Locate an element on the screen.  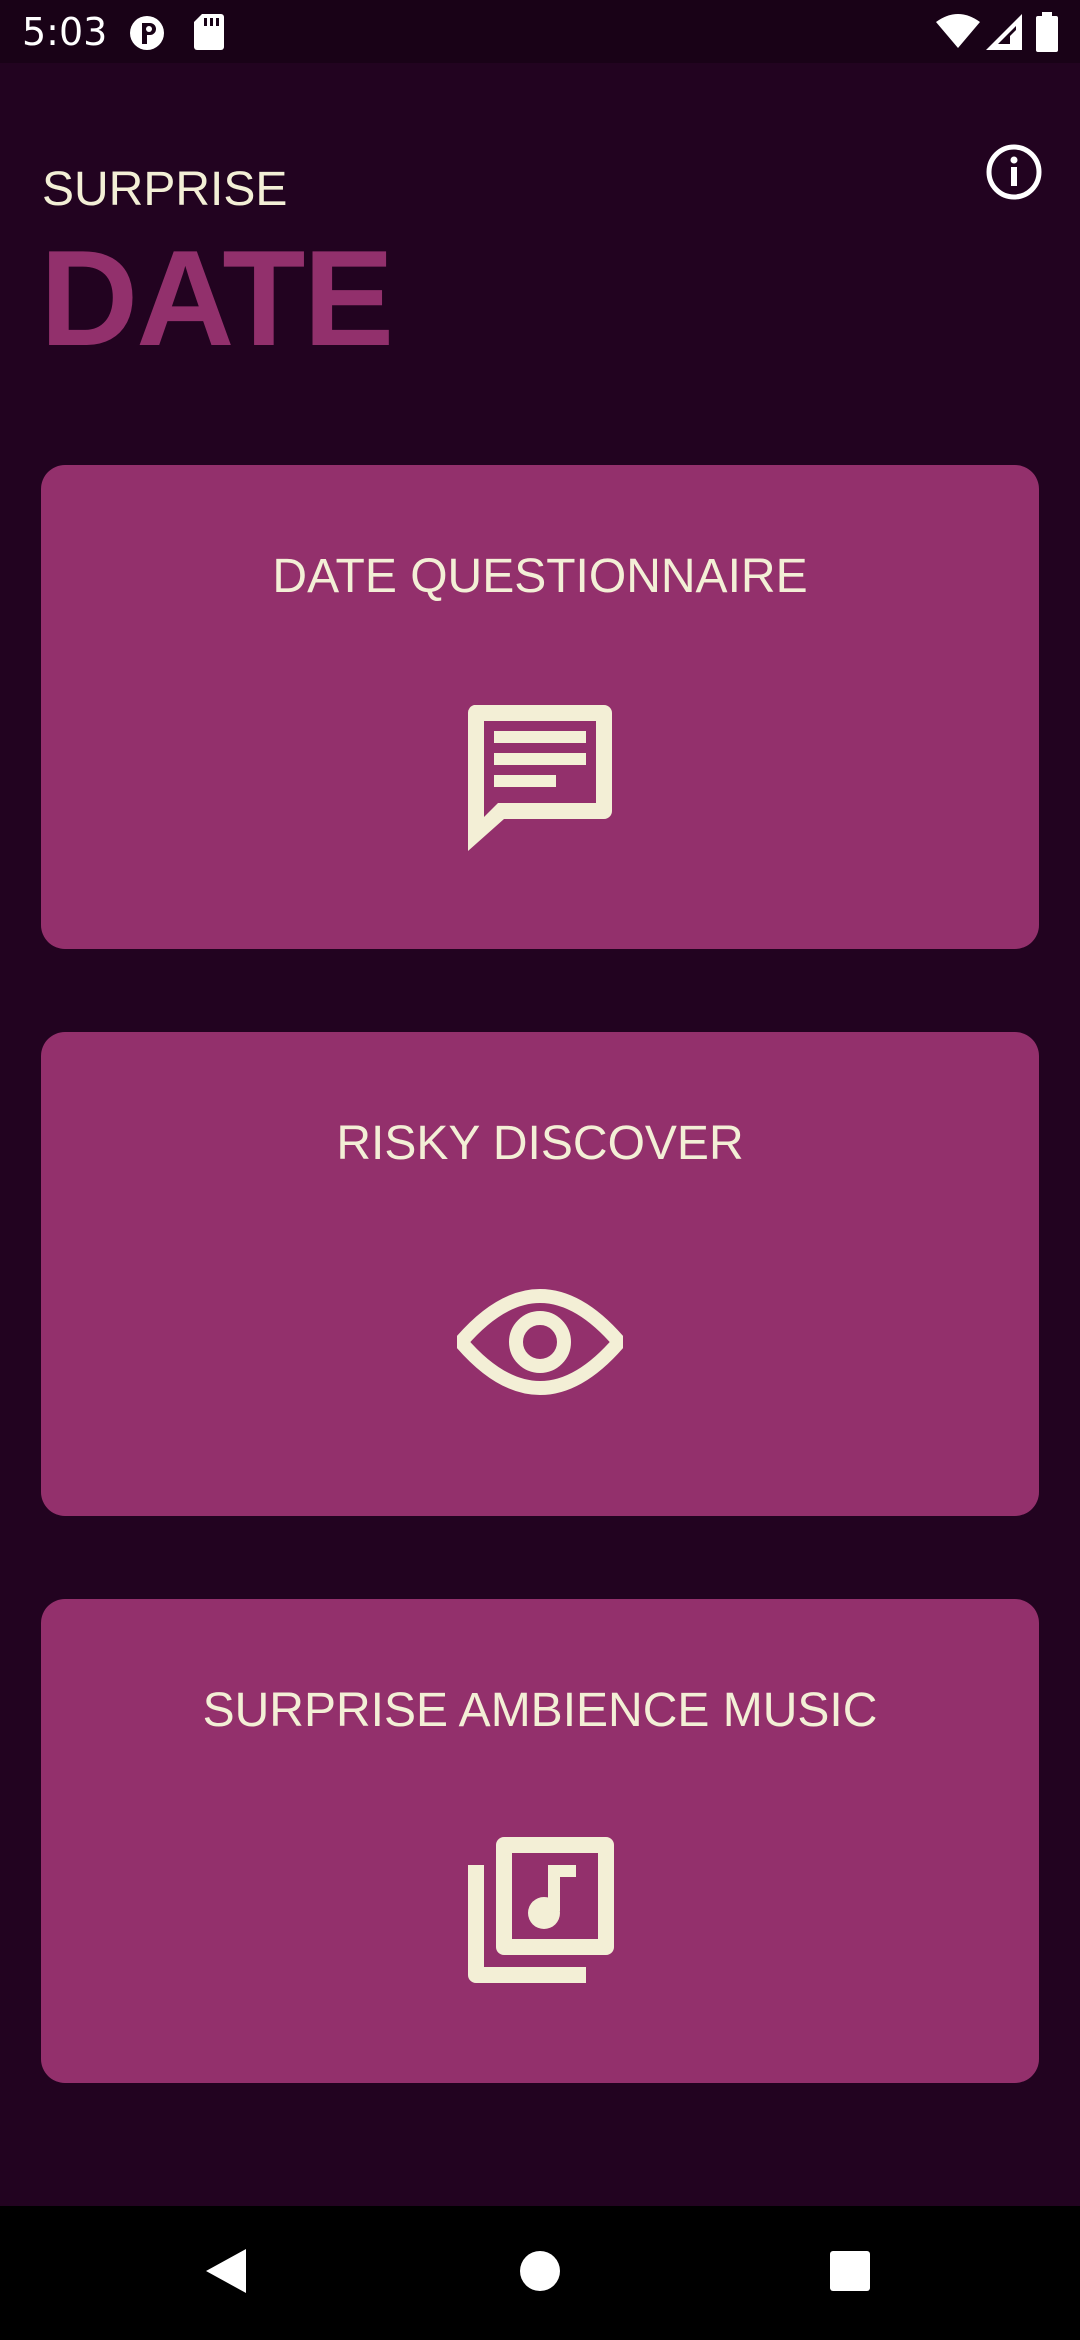
wifi-icon is located at coordinates (958, 34).